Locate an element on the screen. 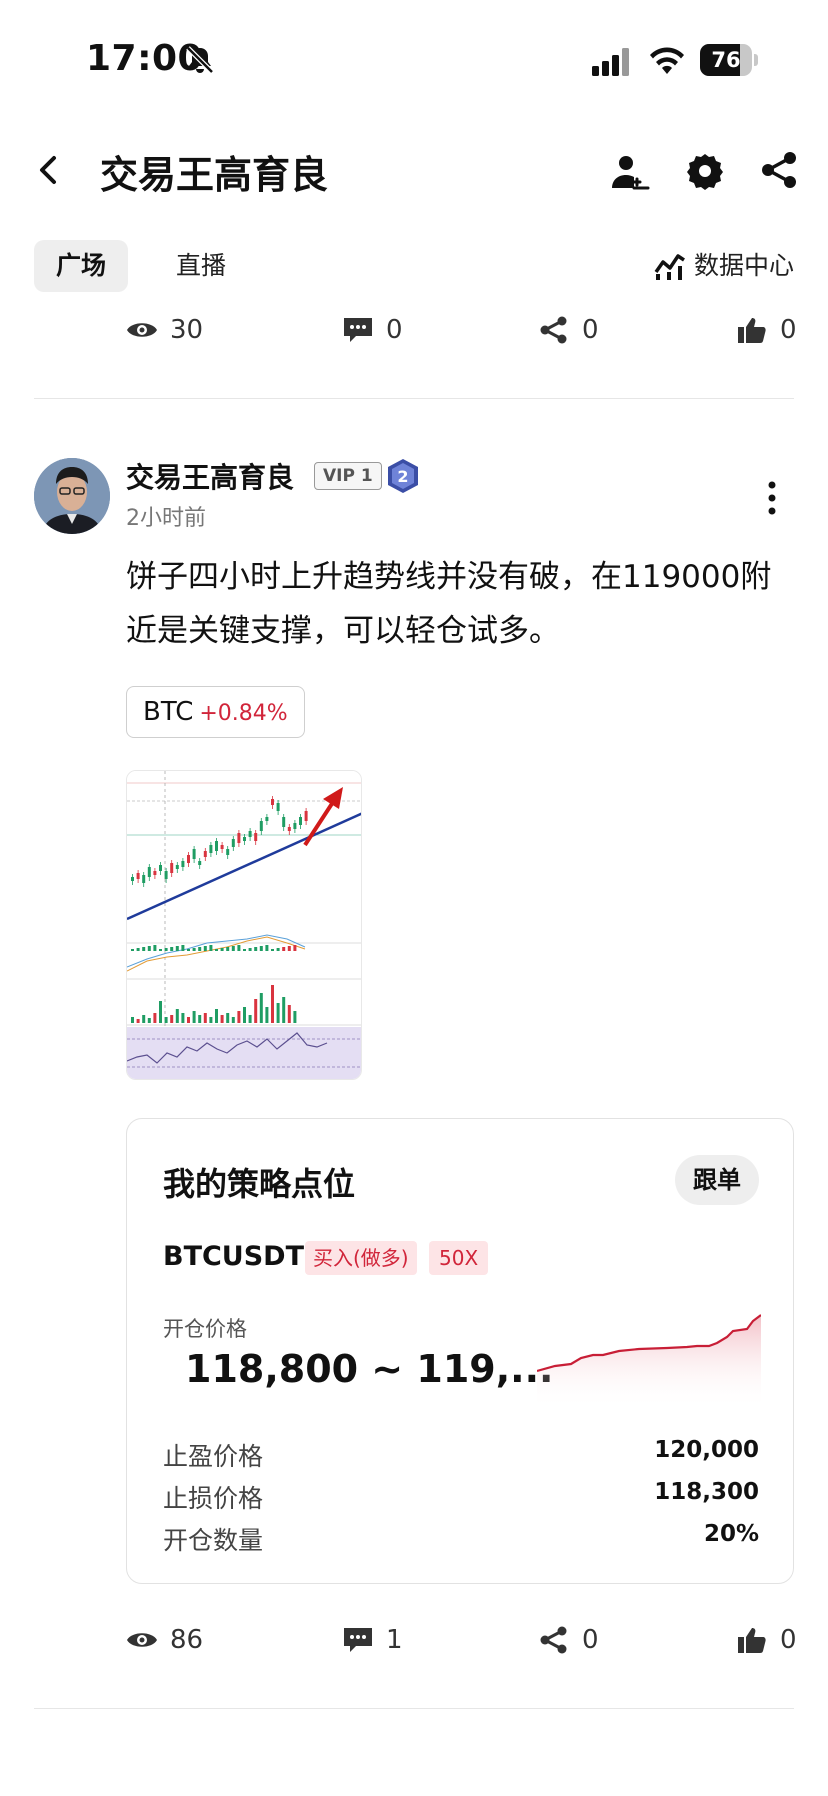 This screenshot has height=1796, width=828. tab-square: 广场 is located at coordinates (81, 266).